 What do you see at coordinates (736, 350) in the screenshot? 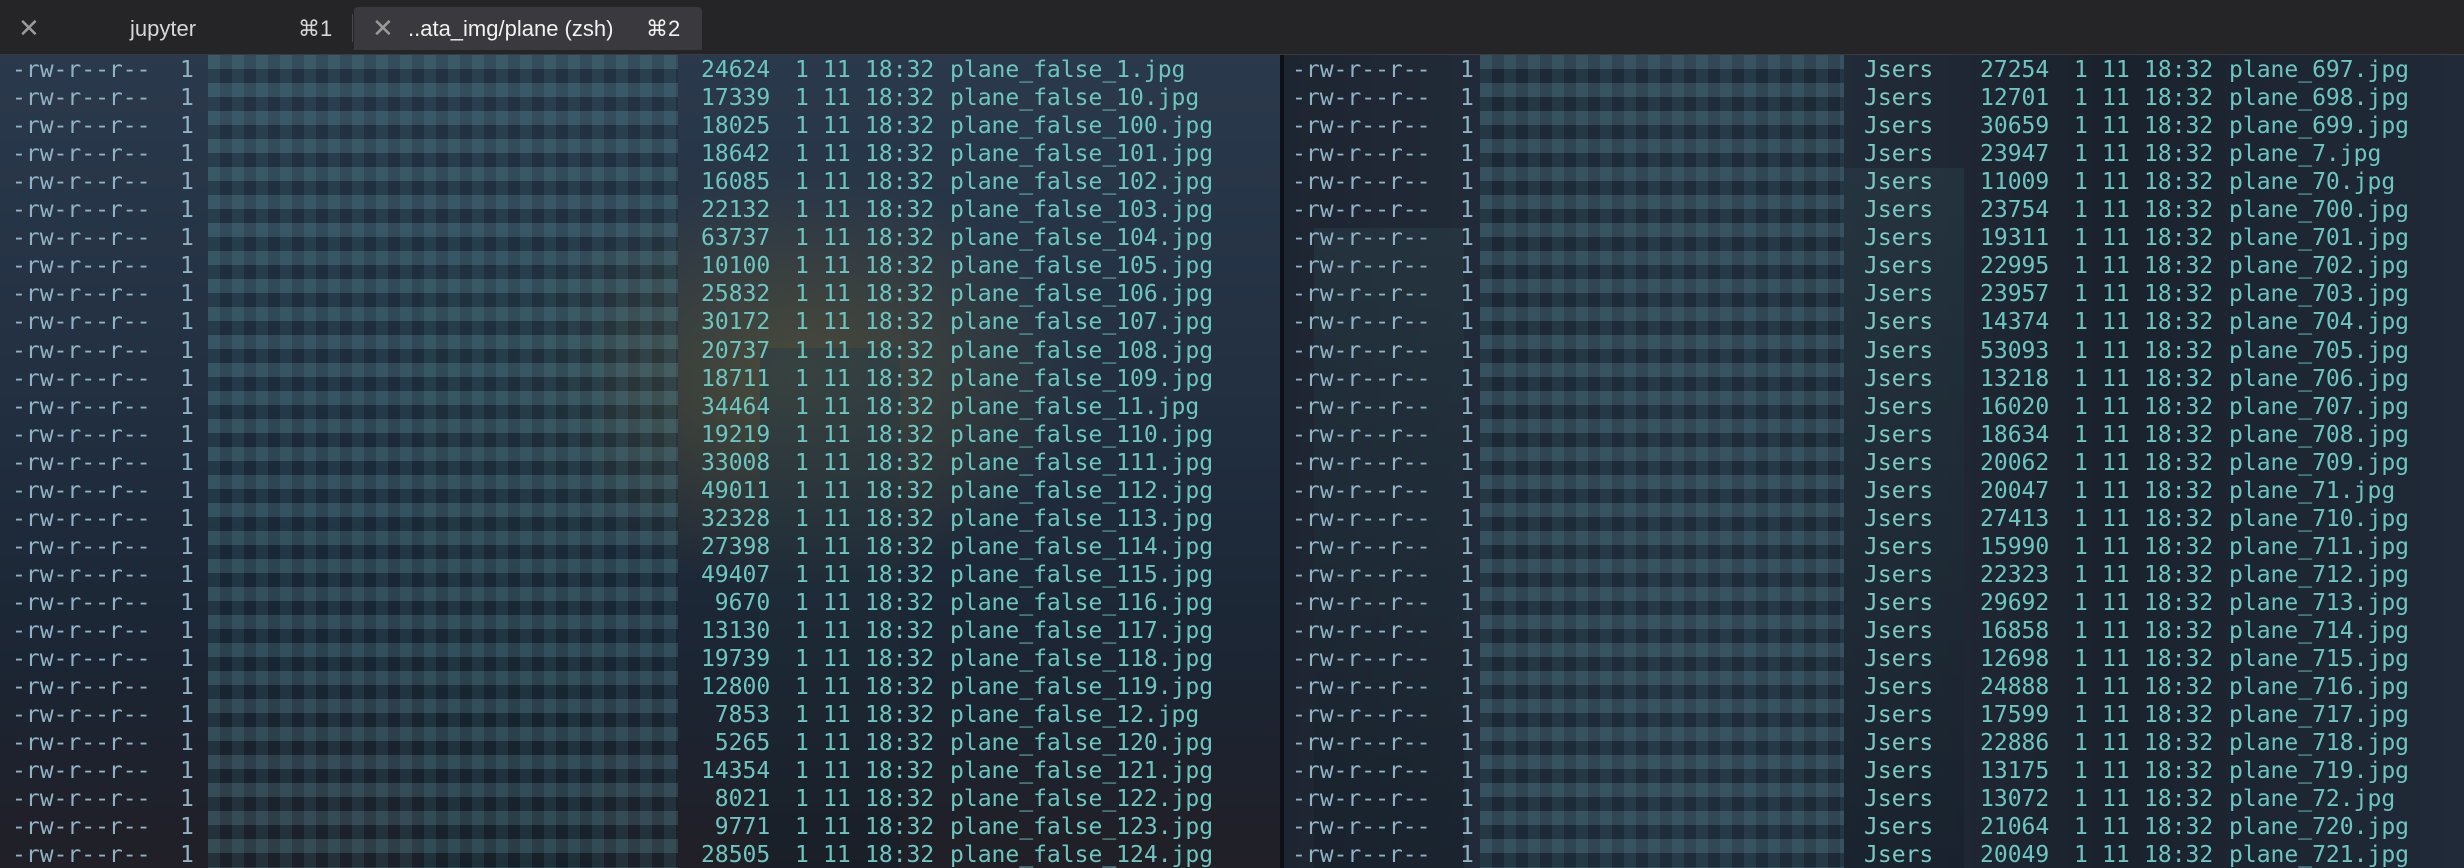
I see `file-size: 20737` at bounding box center [736, 350].